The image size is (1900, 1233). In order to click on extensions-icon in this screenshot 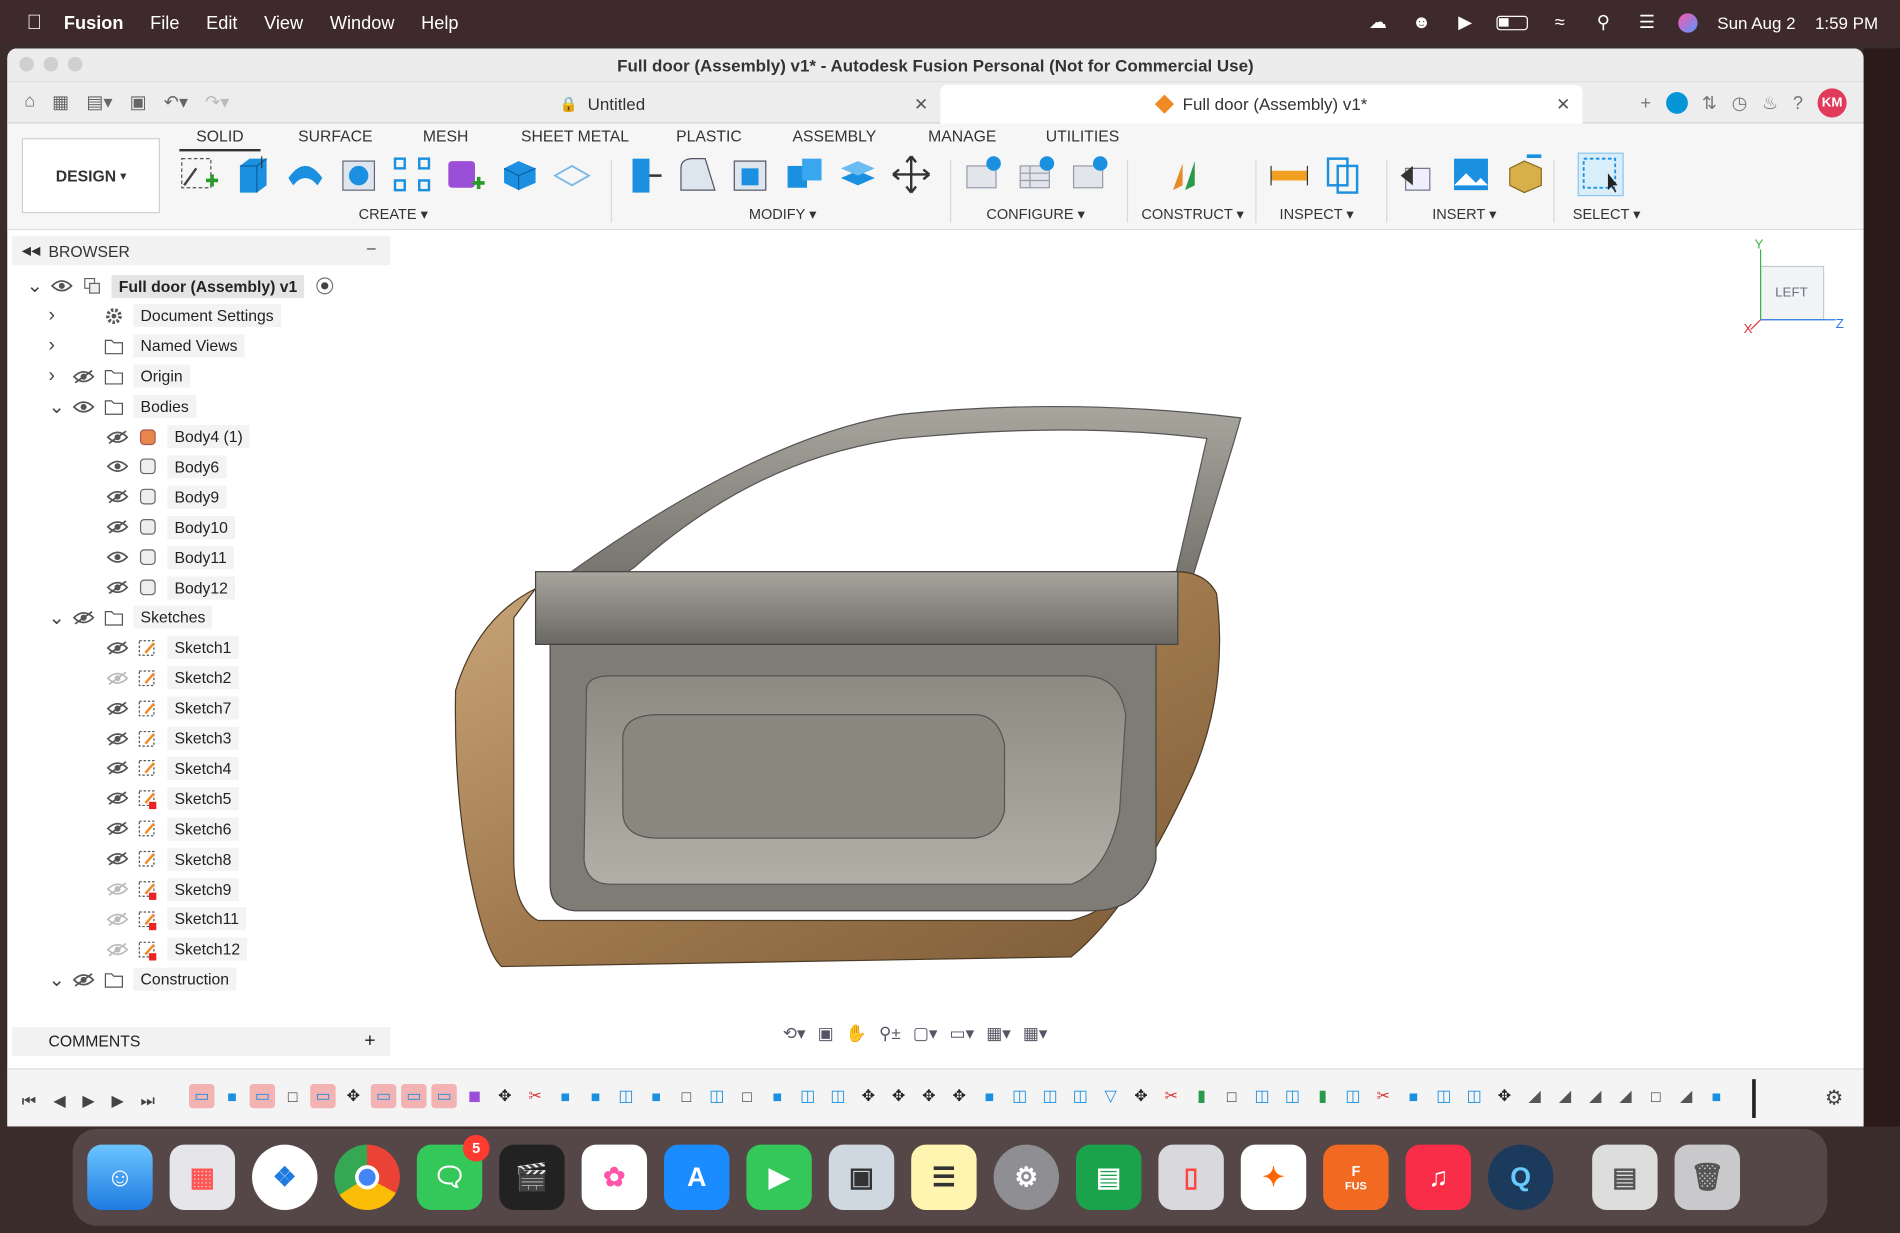, I will do `click(1676, 103)`.